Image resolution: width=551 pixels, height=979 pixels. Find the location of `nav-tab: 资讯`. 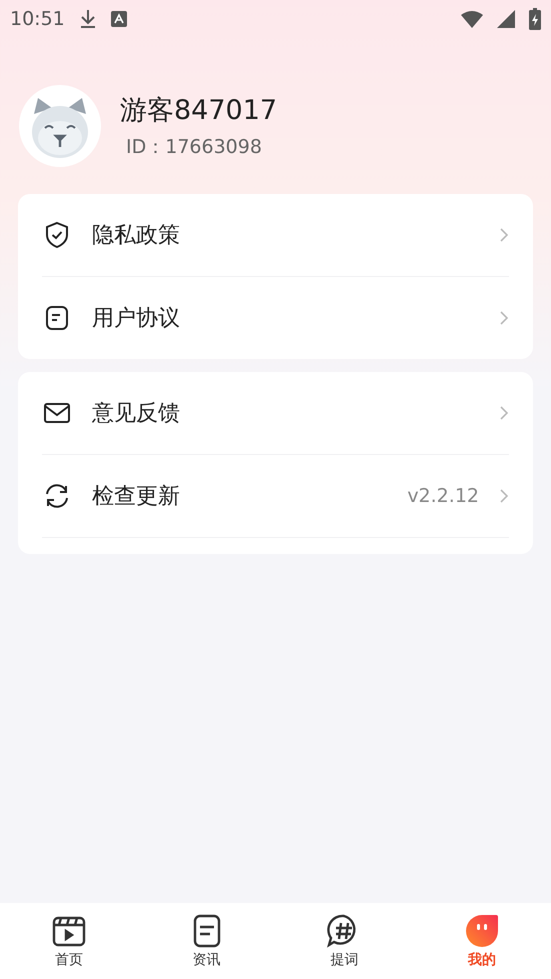

nav-tab: 资讯 is located at coordinates (207, 941).